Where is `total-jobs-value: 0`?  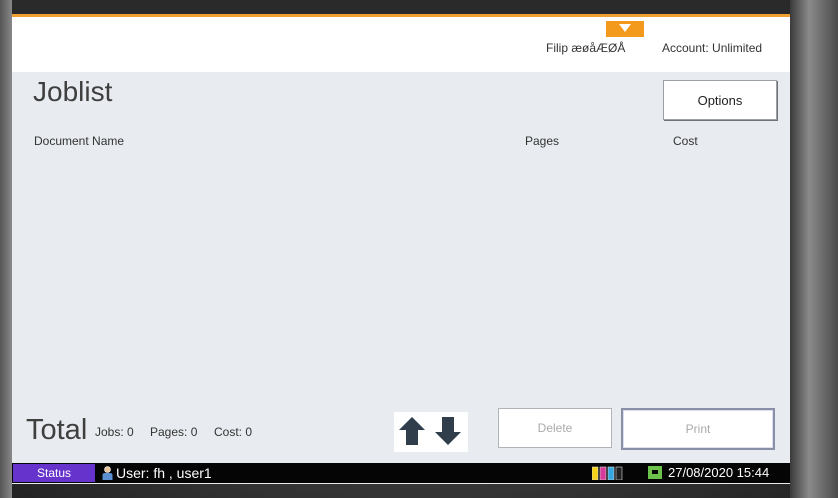 total-jobs-value: 0 is located at coordinates (130, 432).